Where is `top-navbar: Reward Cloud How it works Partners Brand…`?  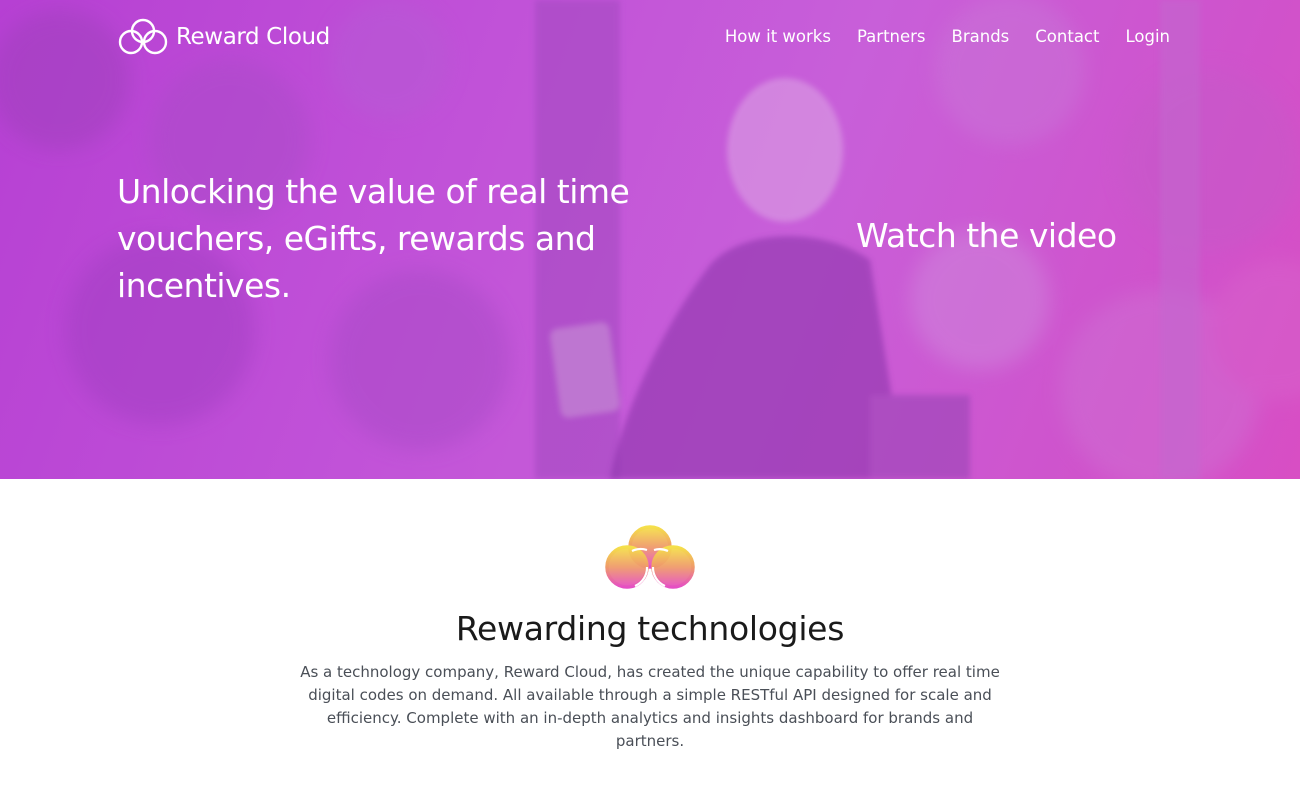 top-navbar: Reward Cloud How it works Partners Brand… is located at coordinates (650, 38).